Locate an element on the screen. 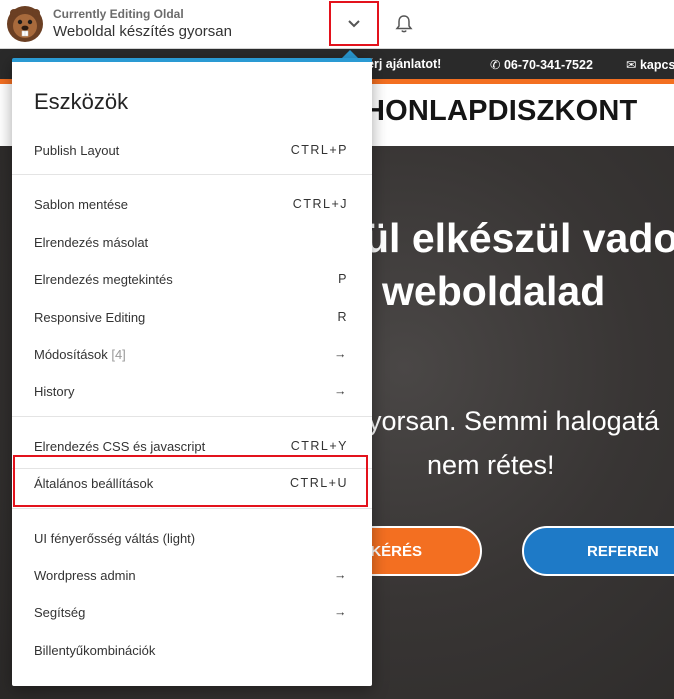  menu-item-shortcut: CTRL+Y is located at coordinates (319, 446).